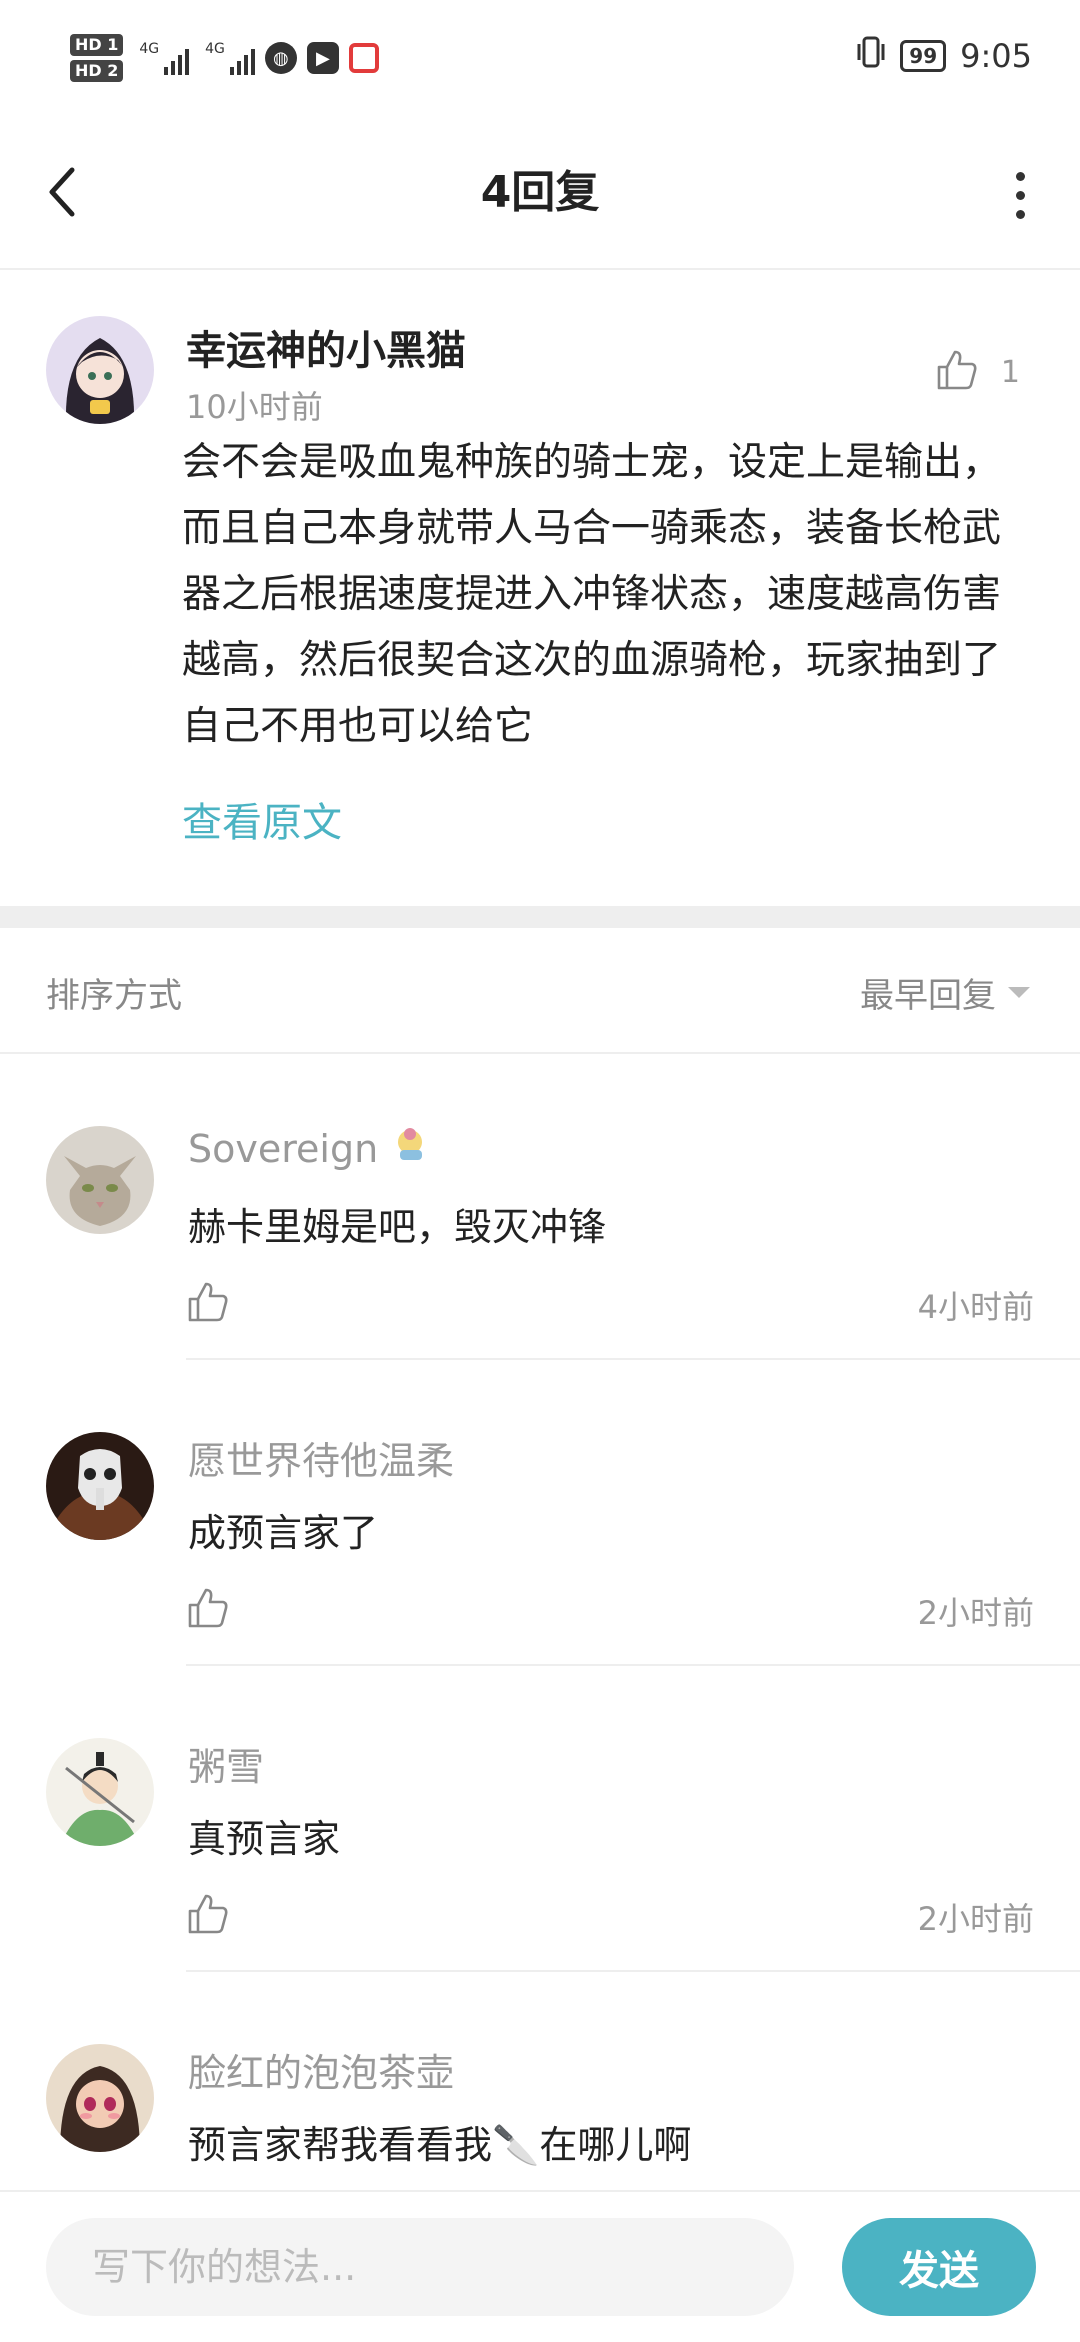 The height and width of the screenshot is (2342, 1080). Describe the element at coordinates (254, 407) in the screenshot. I see `comment-time: 10小时前` at that location.